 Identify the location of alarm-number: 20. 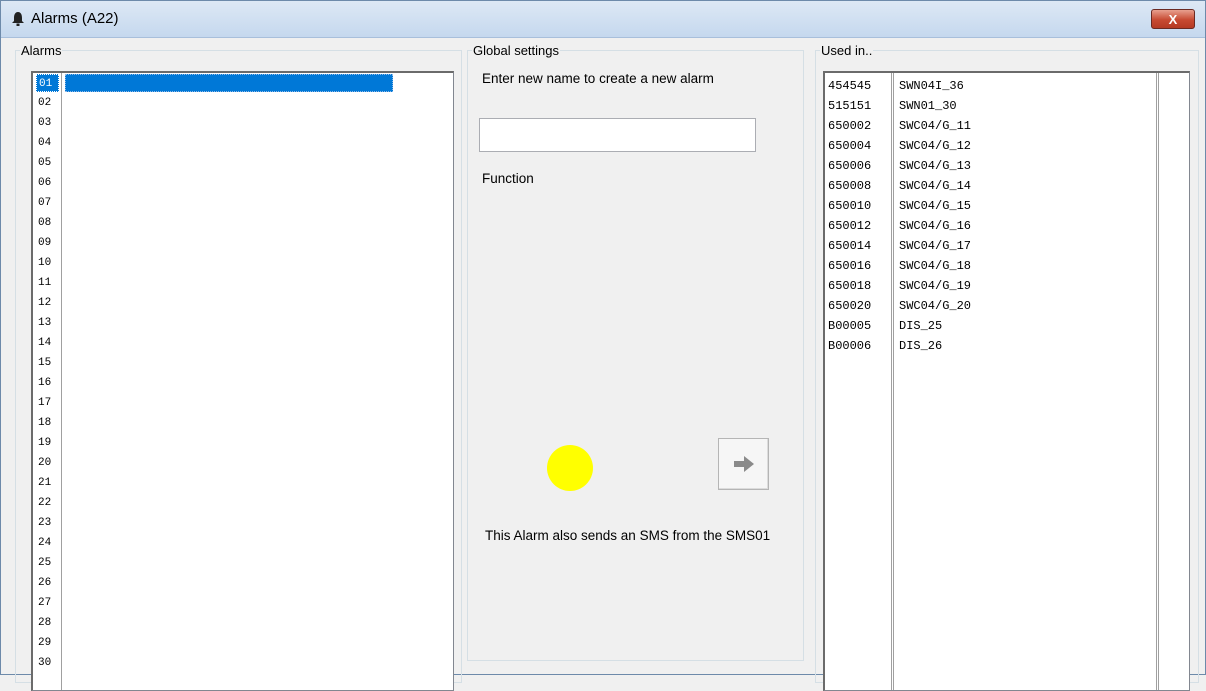
(45, 463).